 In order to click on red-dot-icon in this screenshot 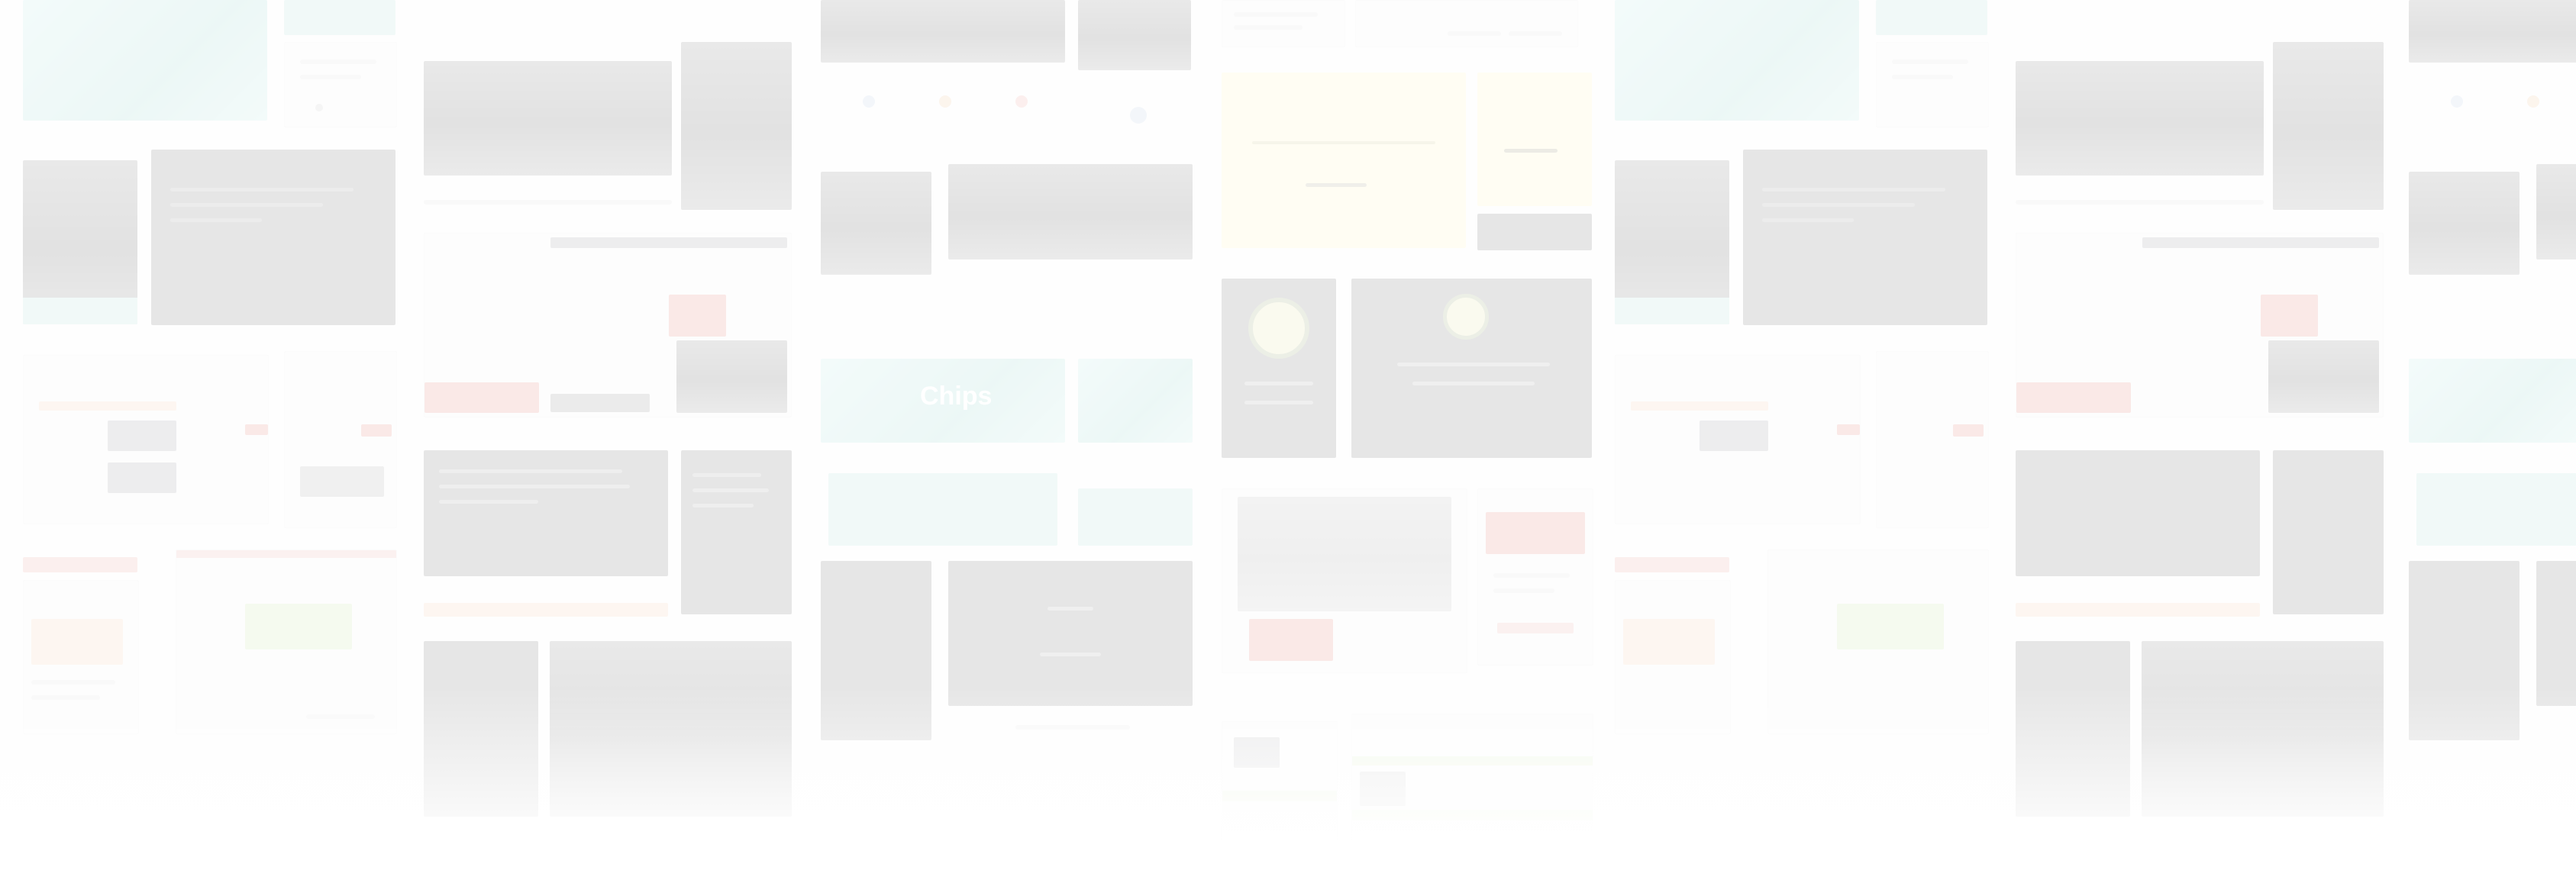, I will do `click(1021, 101)`.